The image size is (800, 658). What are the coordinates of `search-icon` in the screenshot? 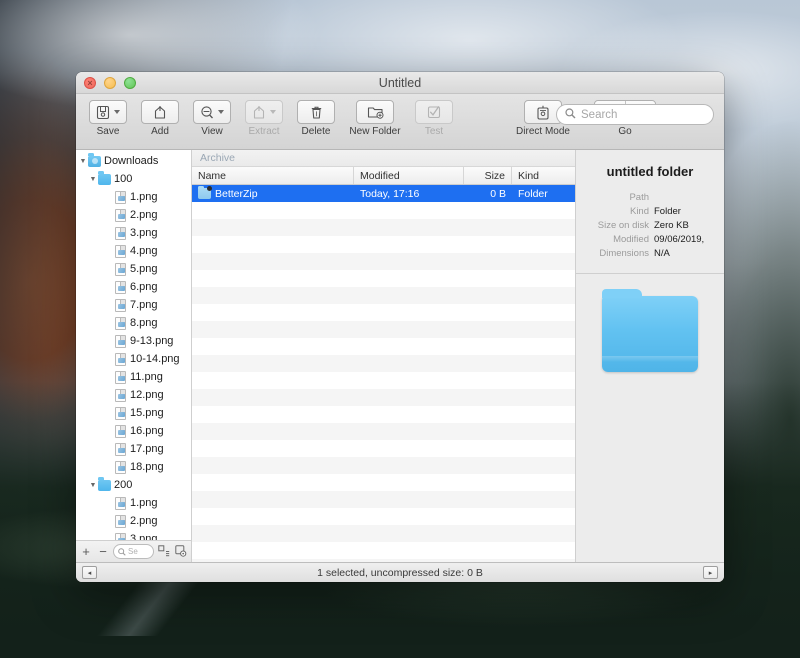 It's located at (122, 551).